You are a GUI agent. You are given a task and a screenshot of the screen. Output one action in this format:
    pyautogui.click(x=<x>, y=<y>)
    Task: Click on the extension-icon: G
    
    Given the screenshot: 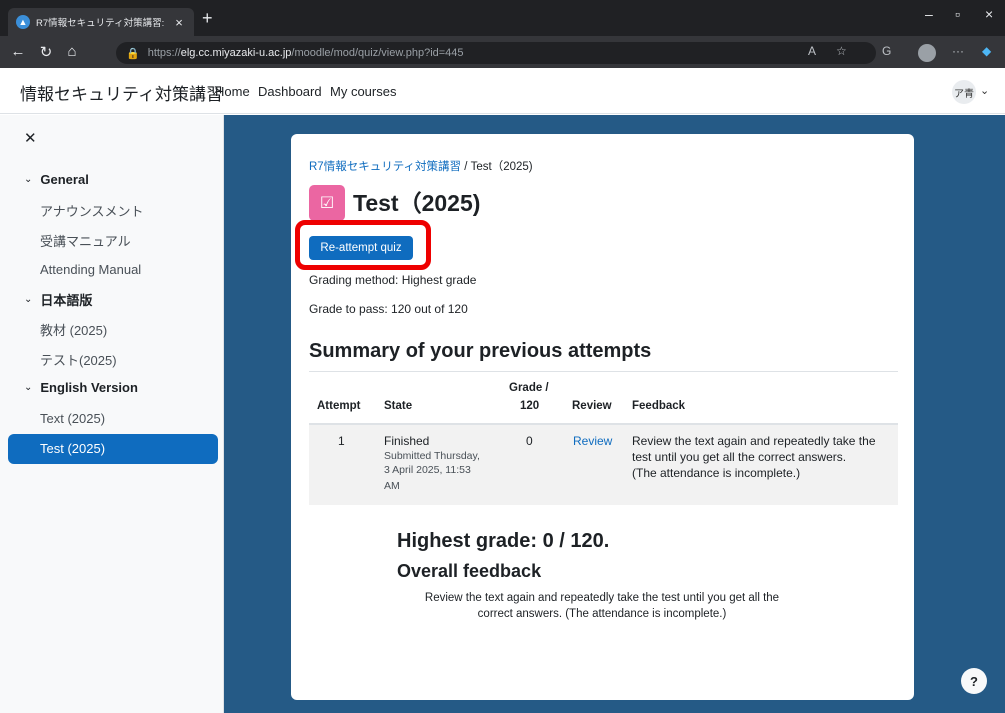 What is the action you would take?
    pyautogui.click(x=886, y=51)
    